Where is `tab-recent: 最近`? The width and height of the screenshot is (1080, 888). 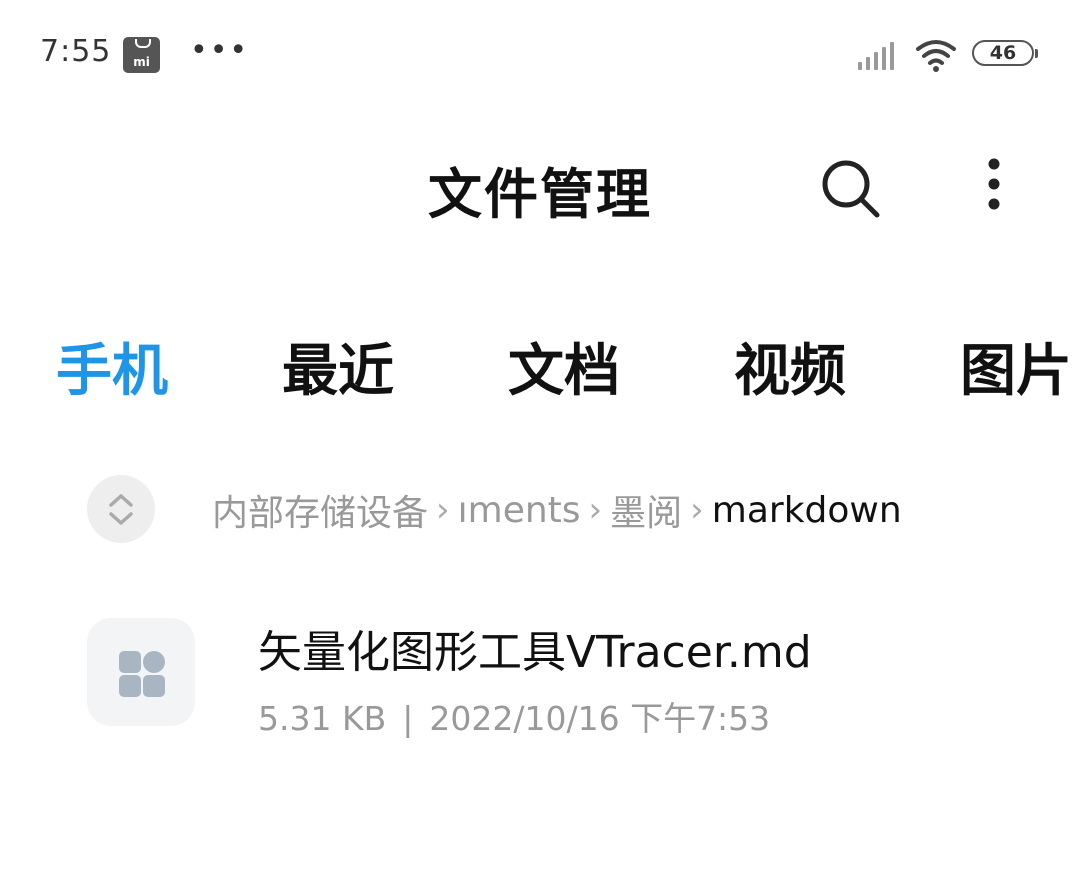 tab-recent: 最近 is located at coordinates (338, 366).